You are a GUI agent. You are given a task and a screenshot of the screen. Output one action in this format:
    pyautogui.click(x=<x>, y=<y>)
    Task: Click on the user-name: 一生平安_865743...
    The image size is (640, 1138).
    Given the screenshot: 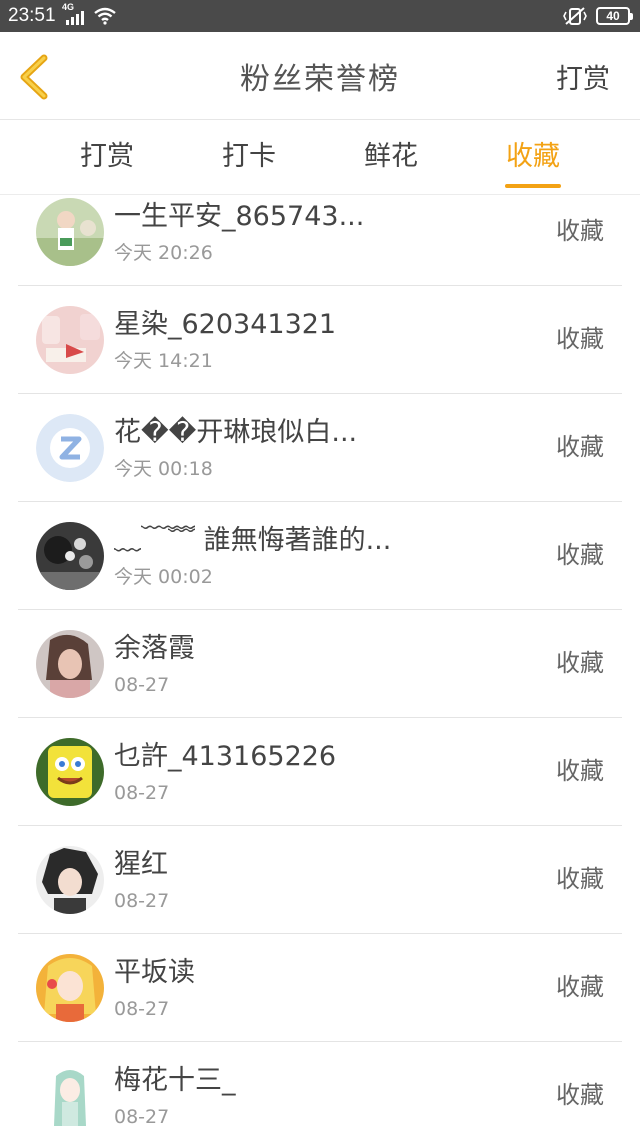 What is the action you would take?
    pyautogui.click(x=239, y=216)
    